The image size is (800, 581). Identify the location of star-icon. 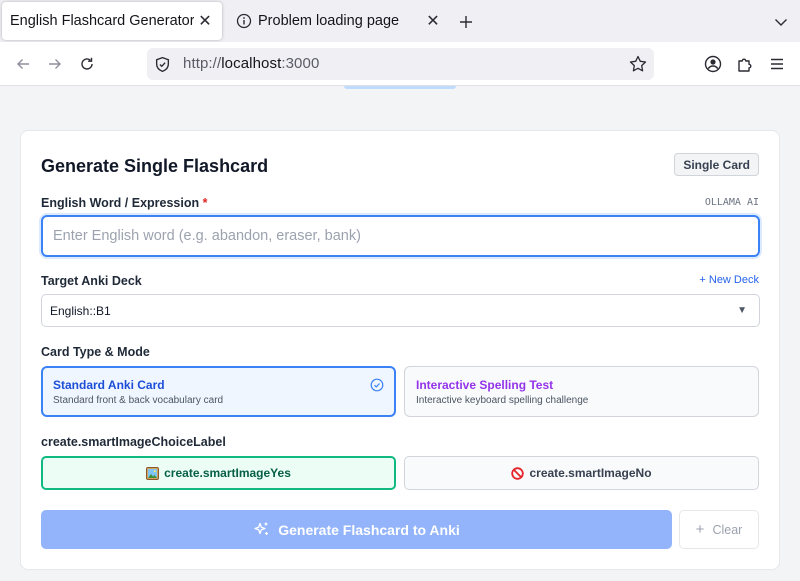
(638, 66).